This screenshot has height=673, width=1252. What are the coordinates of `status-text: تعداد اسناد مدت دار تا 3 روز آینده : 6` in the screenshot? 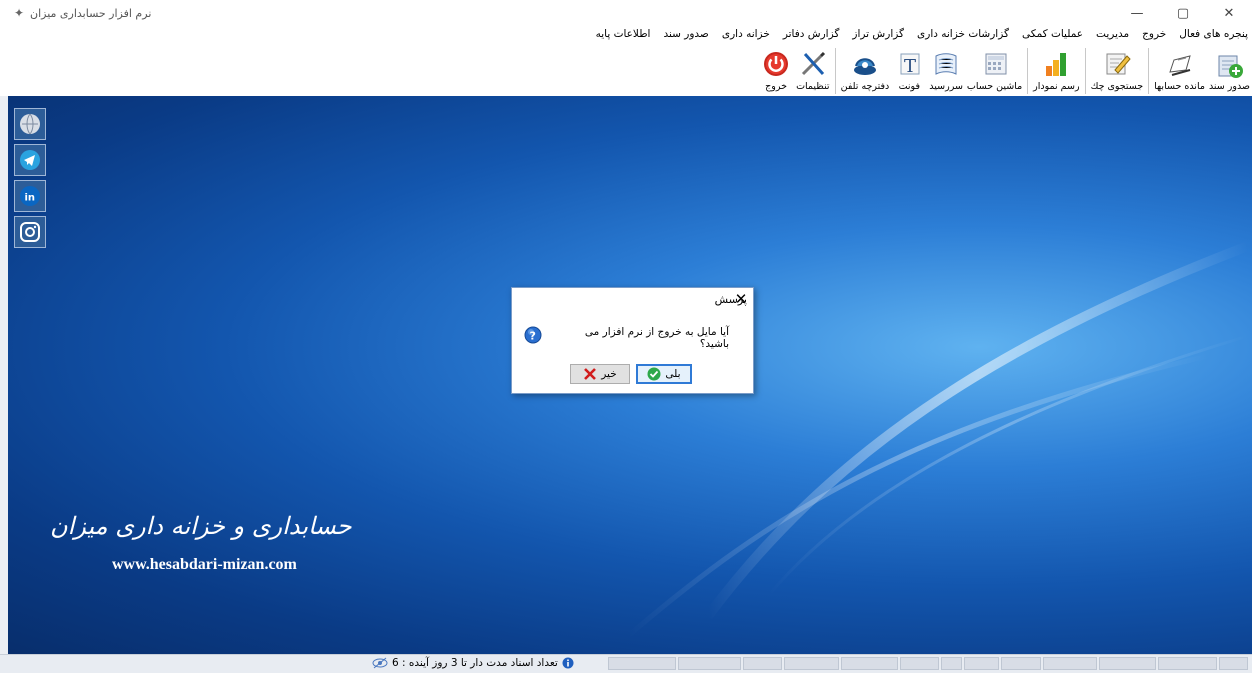 It's located at (475, 663).